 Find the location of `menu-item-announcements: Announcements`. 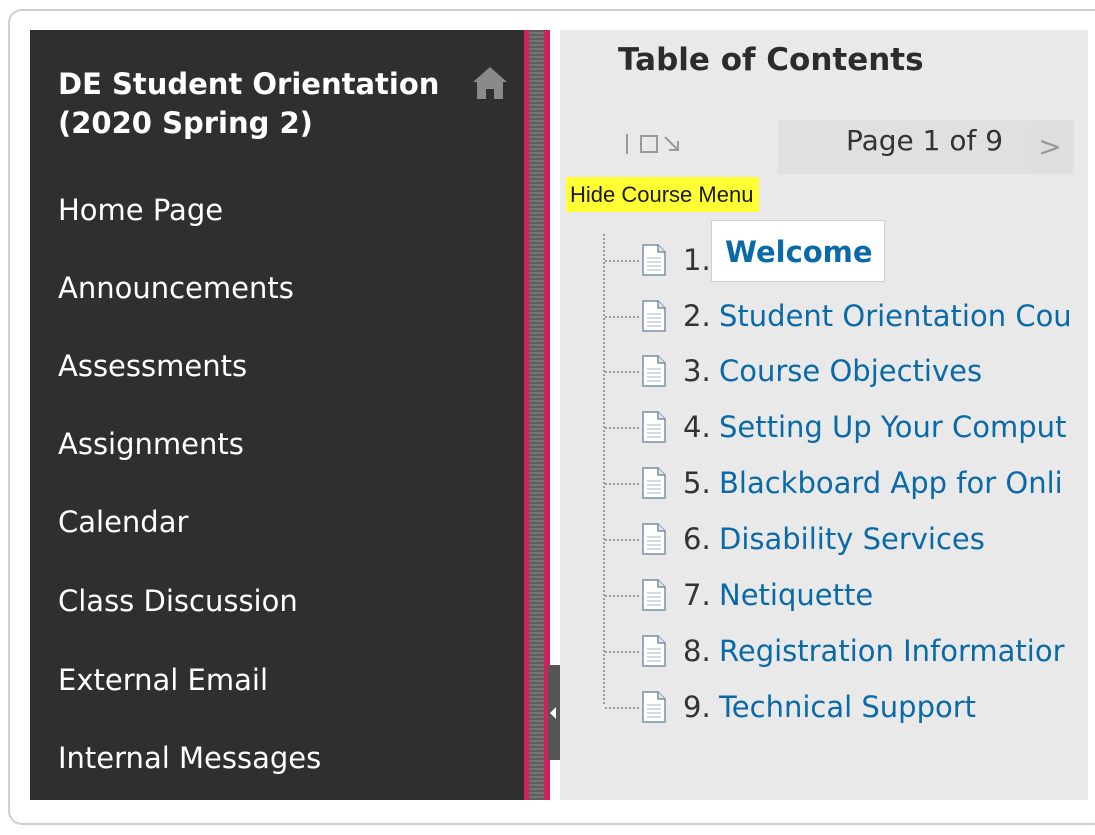

menu-item-announcements: Announcements is located at coordinates (176, 288).